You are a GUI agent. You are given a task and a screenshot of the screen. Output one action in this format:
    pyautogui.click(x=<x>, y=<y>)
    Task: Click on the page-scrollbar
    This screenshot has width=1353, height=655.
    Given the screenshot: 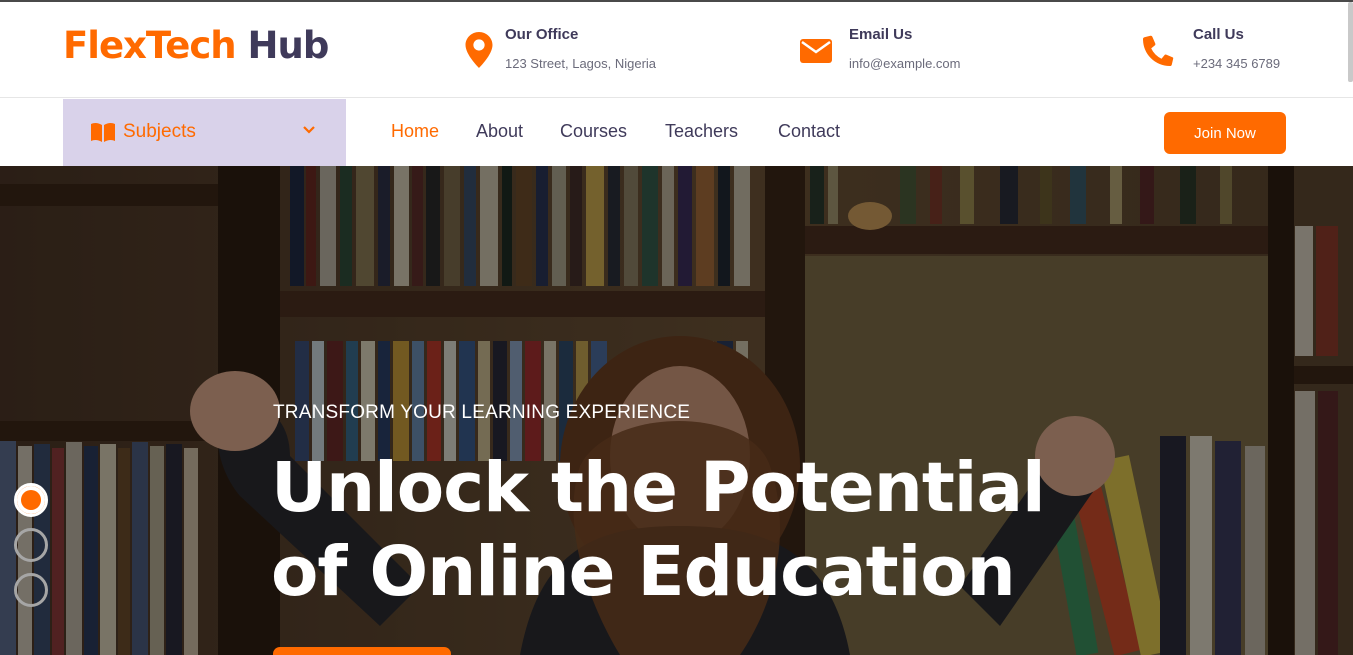 What is the action you would take?
    pyautogui.click(x=1350, y=42)
    